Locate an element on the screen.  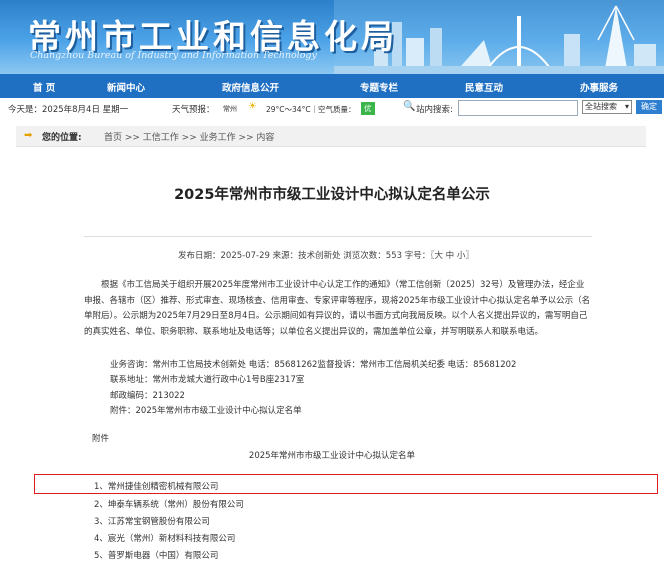
search-input is located at coordinates (518, 108).